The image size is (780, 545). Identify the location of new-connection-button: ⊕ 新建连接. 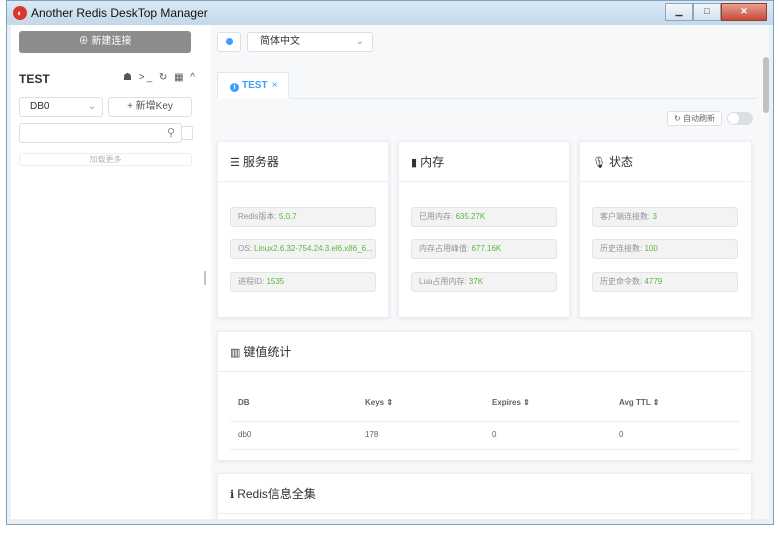
(105, 42).